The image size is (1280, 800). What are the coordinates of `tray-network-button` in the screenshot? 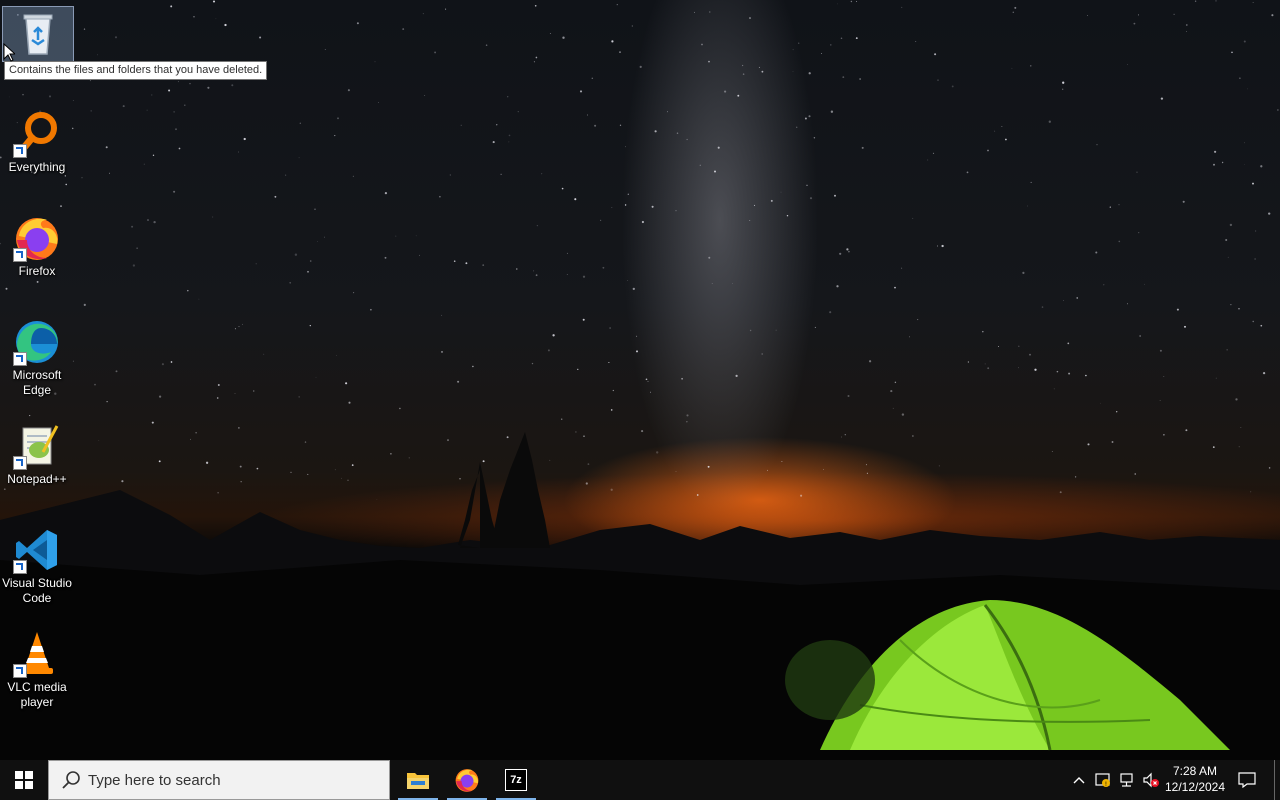 It's located at (1127, 780).